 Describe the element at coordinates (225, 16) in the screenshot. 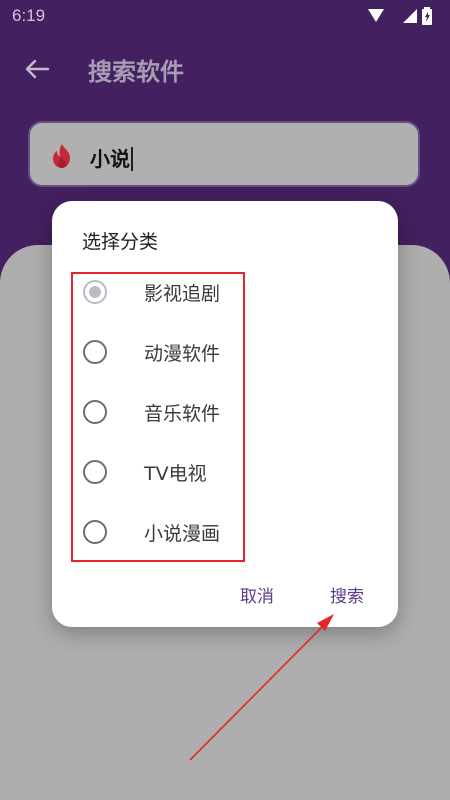

I see `status-bar: 6:19` at that location.